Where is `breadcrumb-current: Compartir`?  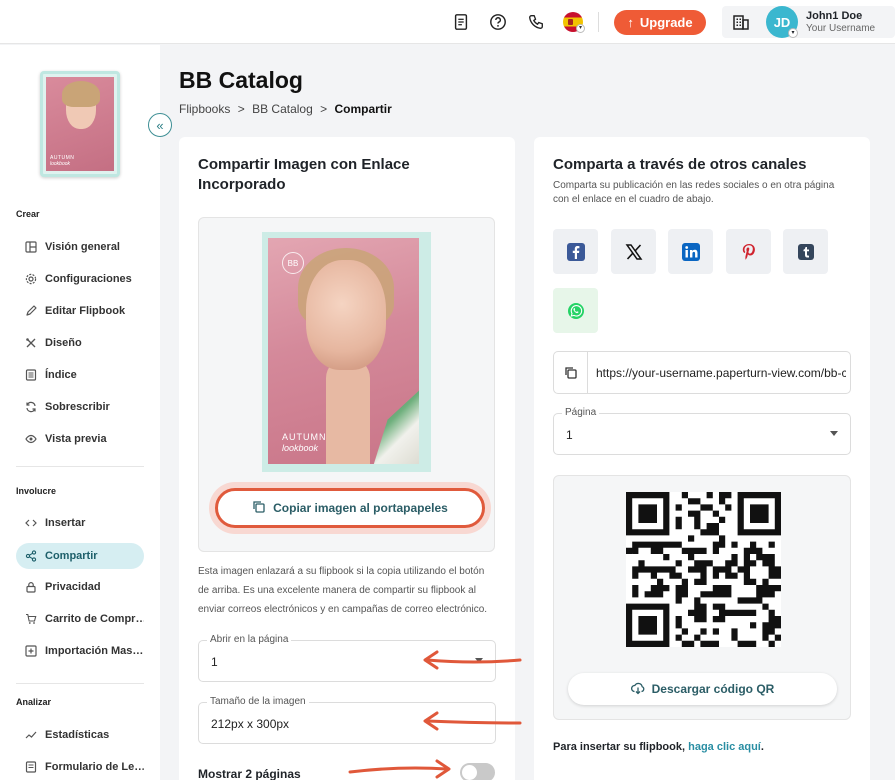 breadcrumb-current: Compartir is located at coordinates (363, 109).